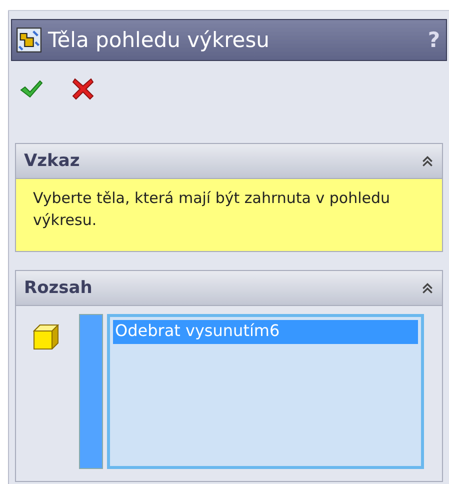  I want to click on message-text: Vyberte těla, která mají být zahrnuta v pohledu výkresu., so click(229, 215).